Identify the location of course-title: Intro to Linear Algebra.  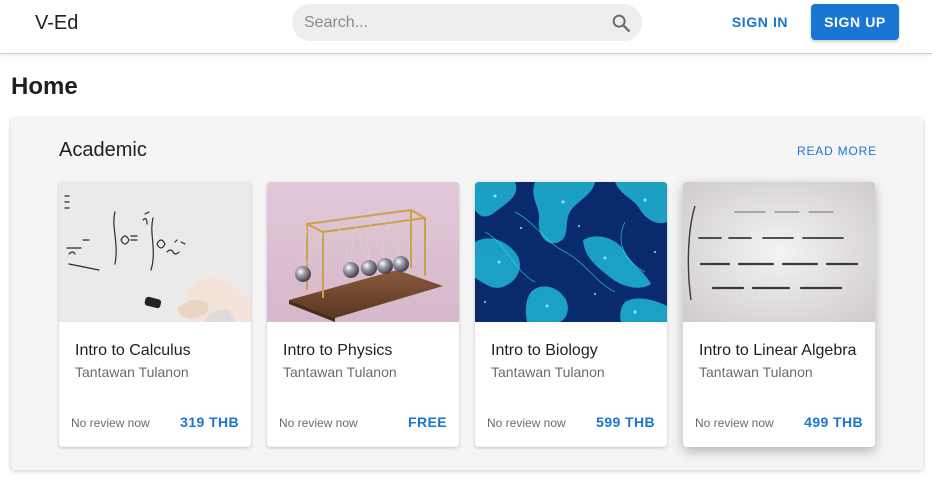
(778, 350).